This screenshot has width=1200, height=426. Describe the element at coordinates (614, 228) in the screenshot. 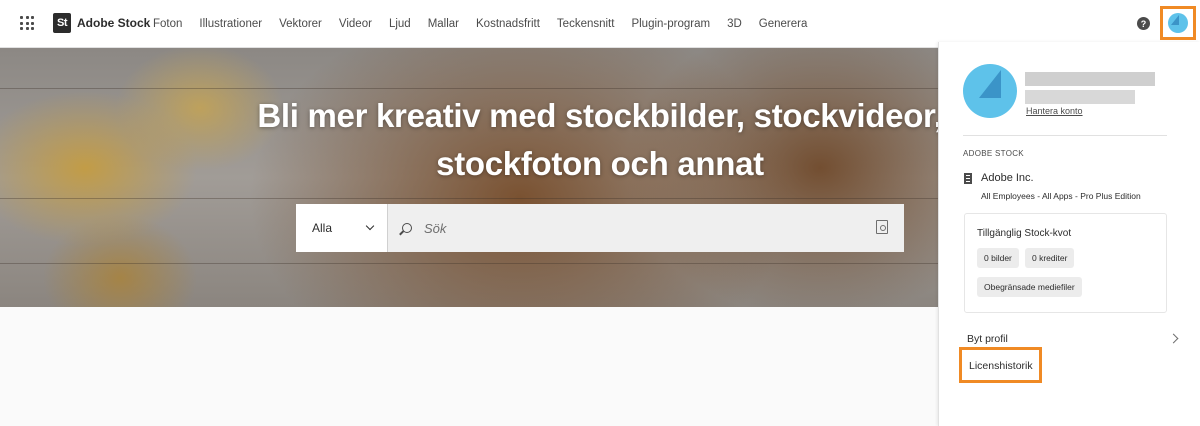

I see `search-input` at that location.